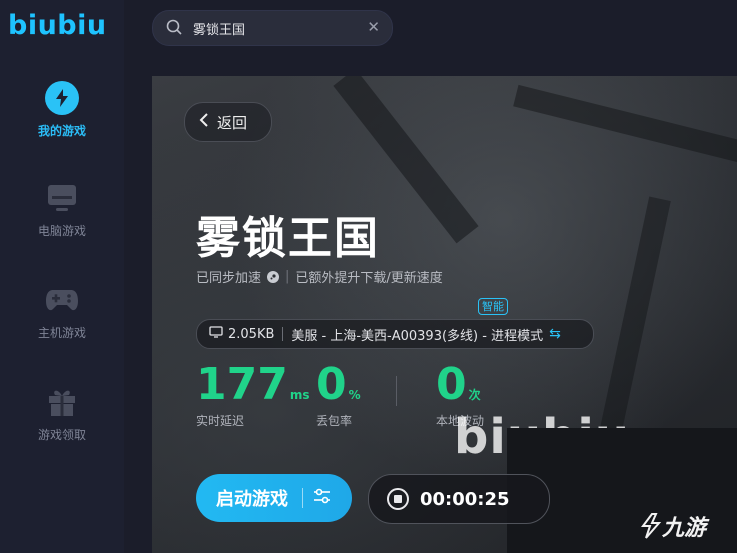 The height and width of the screenshot is (553, 737). I want to click on packet-loss-stat: 0% 丢包率, so click(338, 394).